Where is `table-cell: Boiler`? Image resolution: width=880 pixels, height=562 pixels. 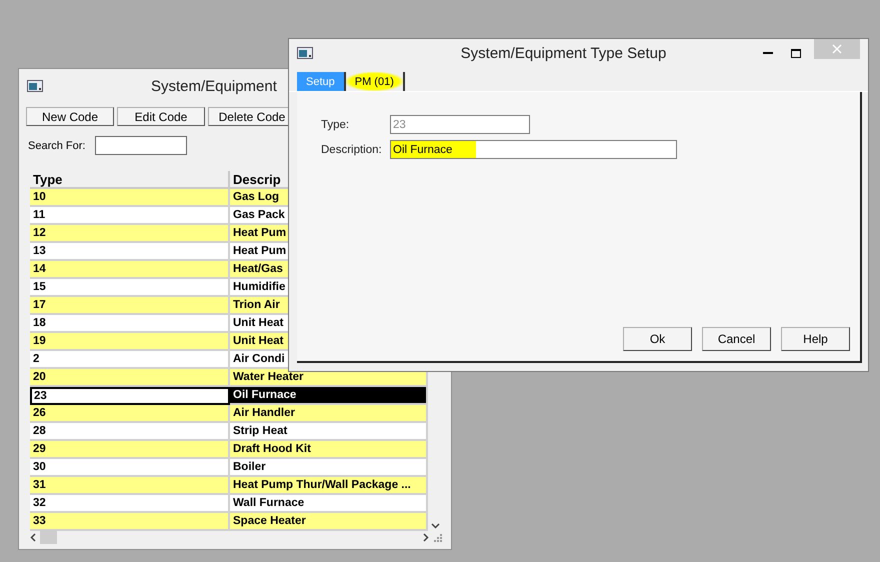 table-cell: Boiler is located at coordinates (329, 468).